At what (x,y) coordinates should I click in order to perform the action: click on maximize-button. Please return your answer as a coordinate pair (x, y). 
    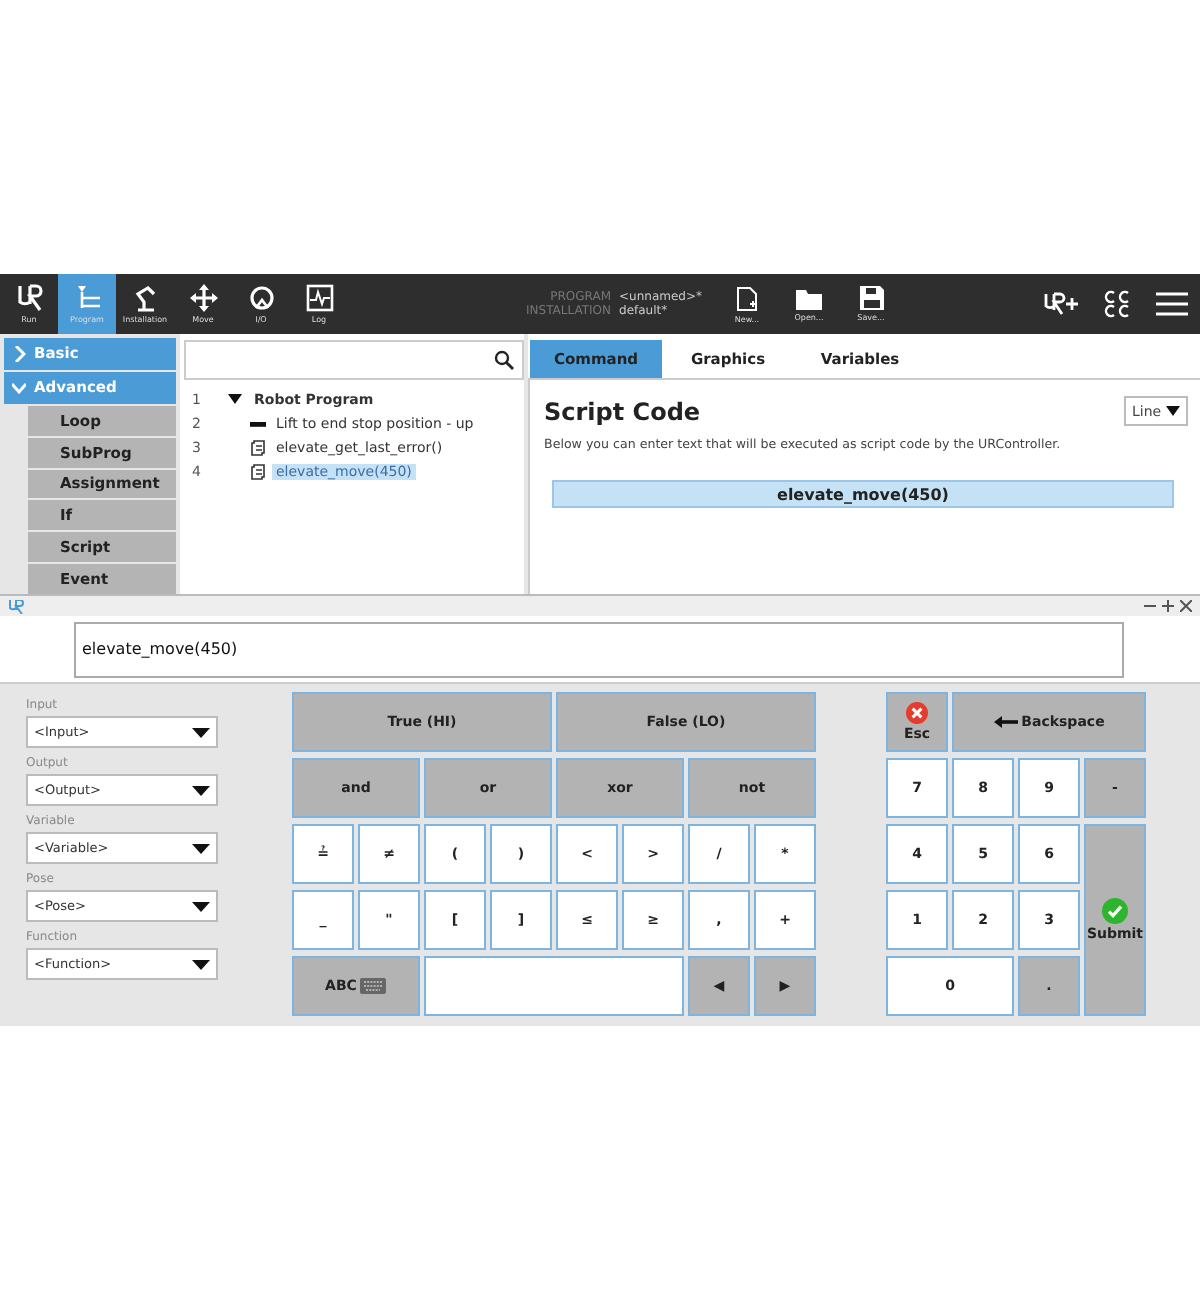
    Looking at the image, I should click on (1168, 606).